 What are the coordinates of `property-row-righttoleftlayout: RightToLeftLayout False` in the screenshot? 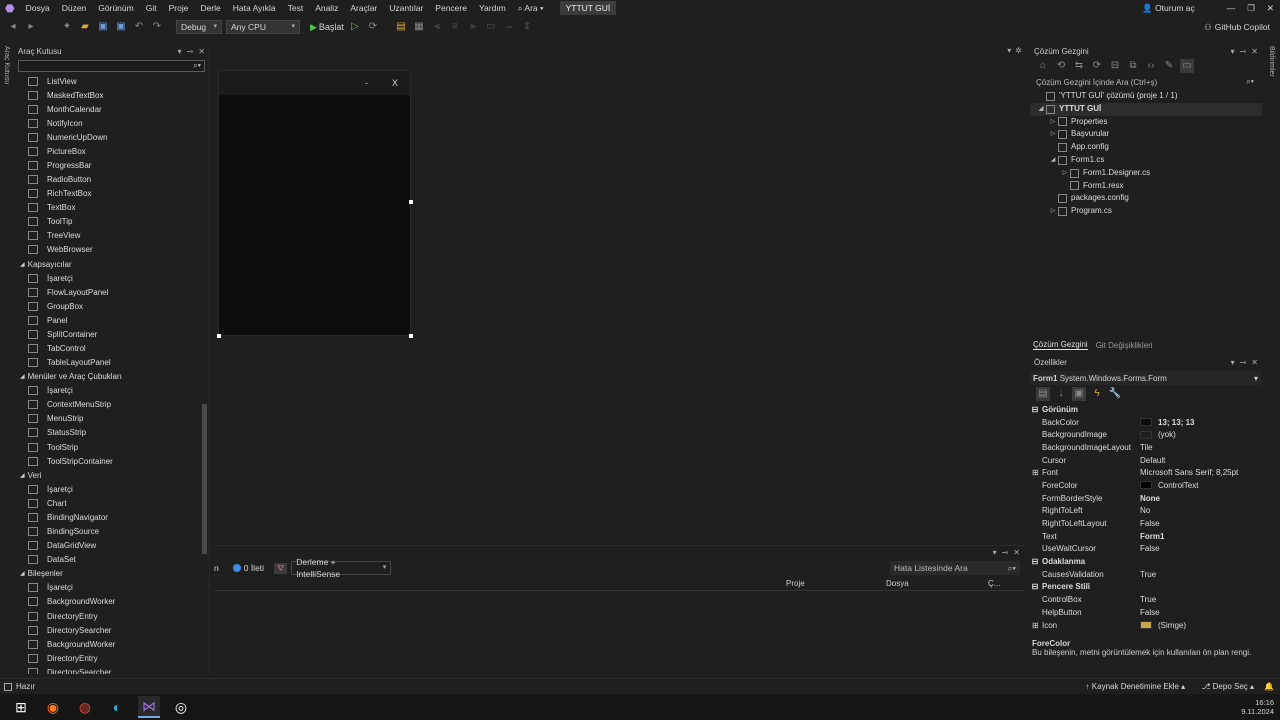 It's located at (1146, 523).